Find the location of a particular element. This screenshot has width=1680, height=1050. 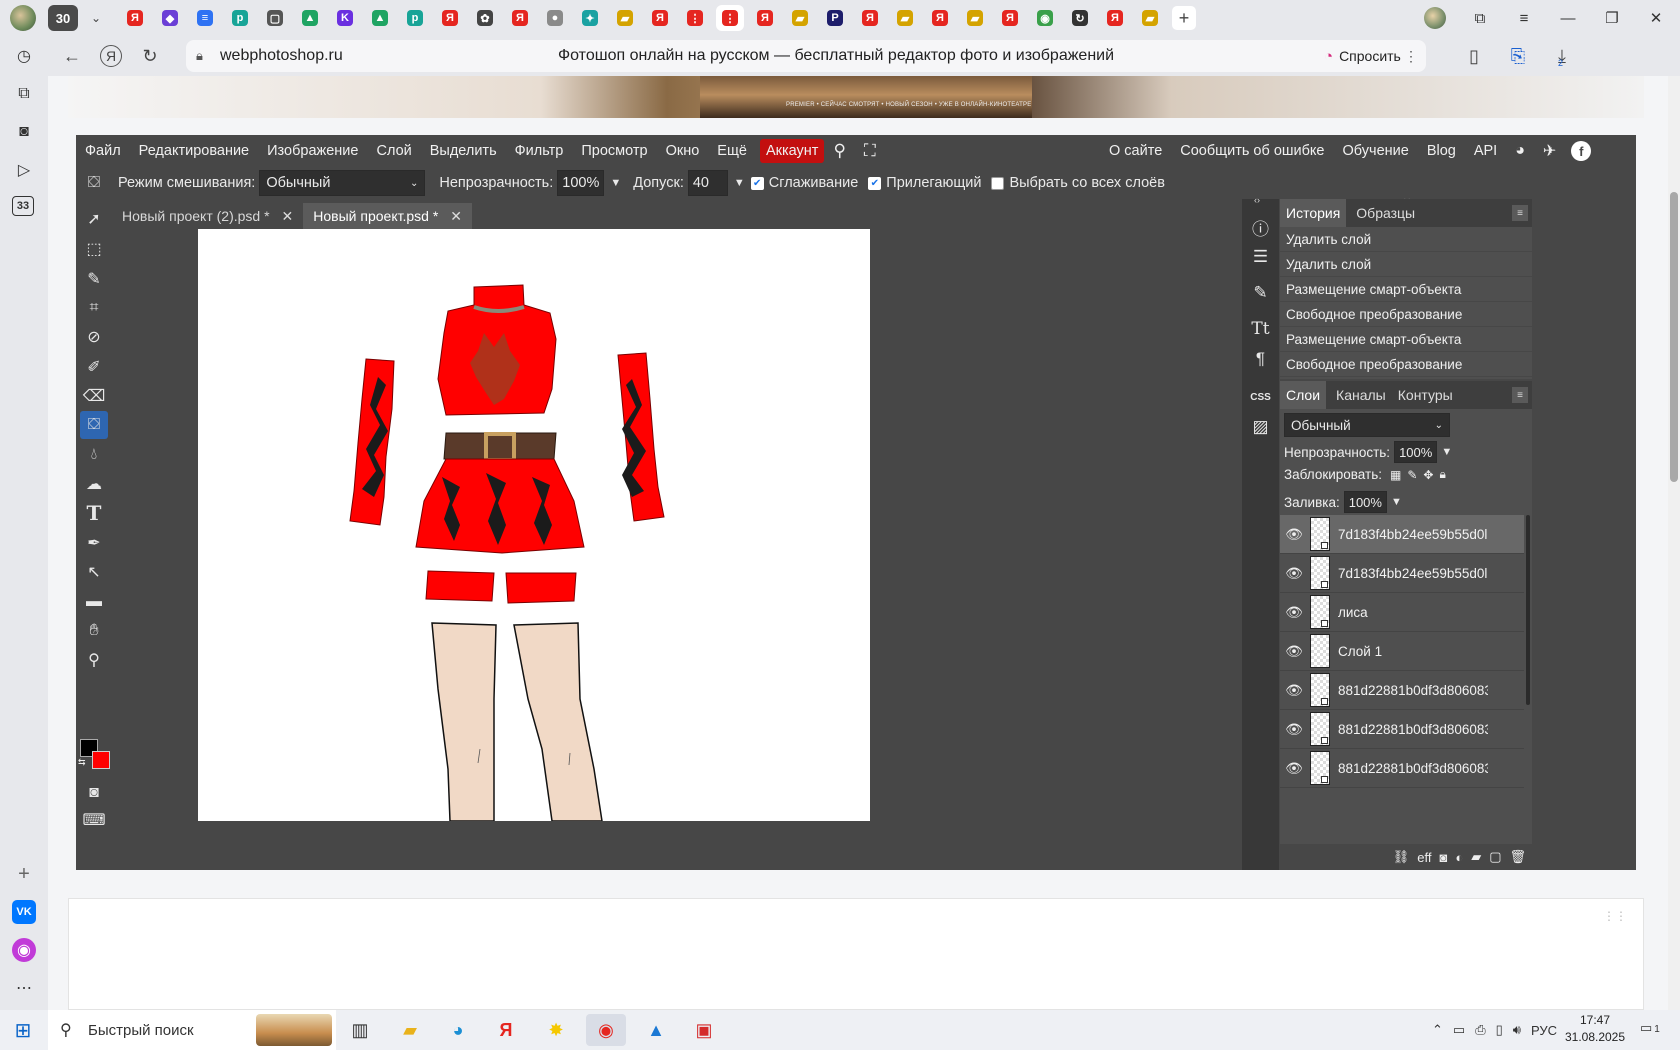

ask-more-icon: ⋮ is located at coordinates (1411, 56).